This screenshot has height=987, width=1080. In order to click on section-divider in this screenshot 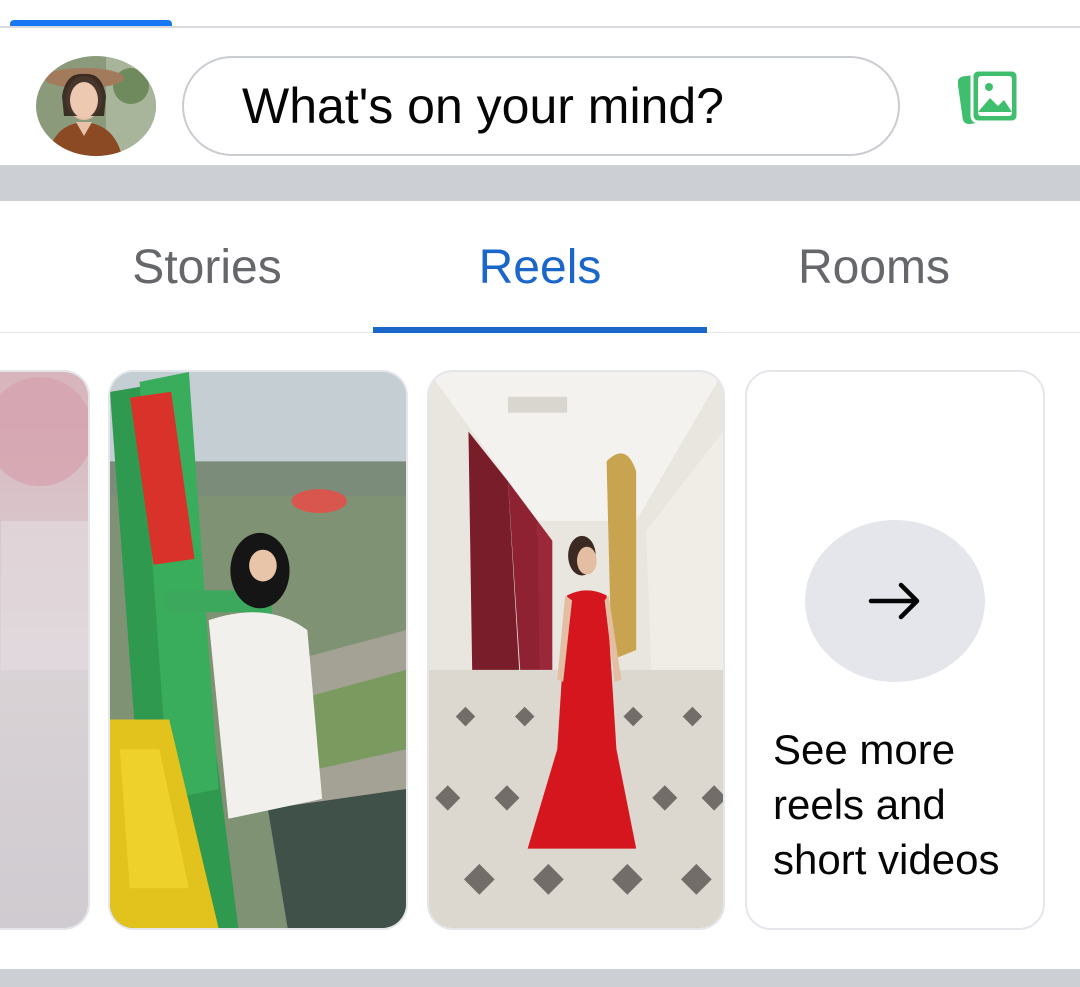, I will do `click(540, 183)`.